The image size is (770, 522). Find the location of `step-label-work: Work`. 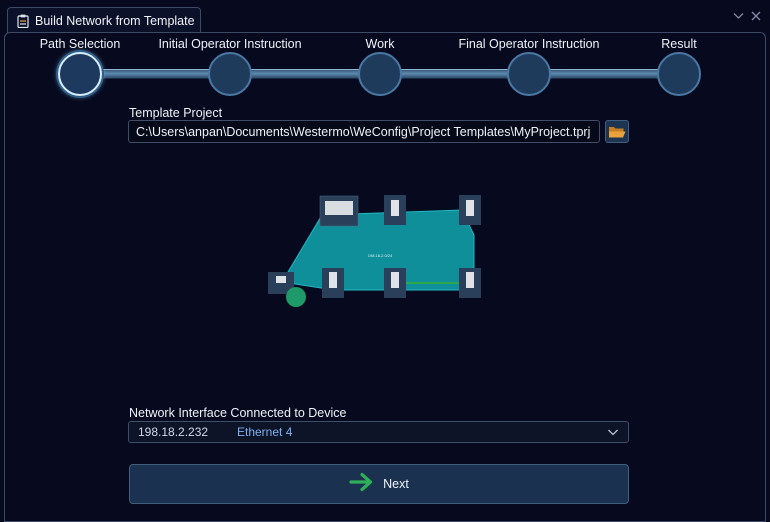

step-label-work: Work is located at coordinates (380, 44).